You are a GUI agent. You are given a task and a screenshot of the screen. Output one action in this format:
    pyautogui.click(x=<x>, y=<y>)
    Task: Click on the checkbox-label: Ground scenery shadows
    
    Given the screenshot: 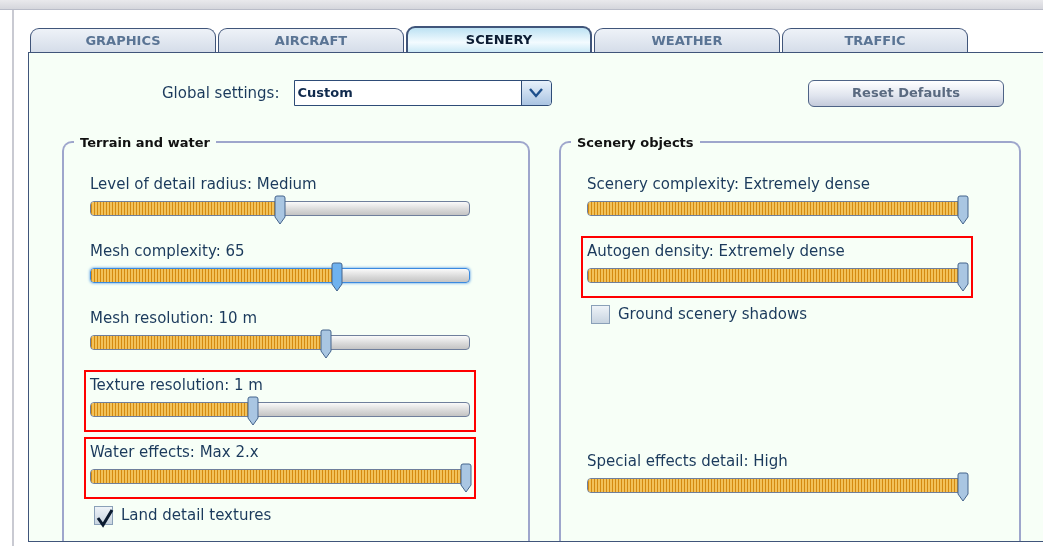 What is the action you would take?
    pyautogui.click(x=713, y=314)
    